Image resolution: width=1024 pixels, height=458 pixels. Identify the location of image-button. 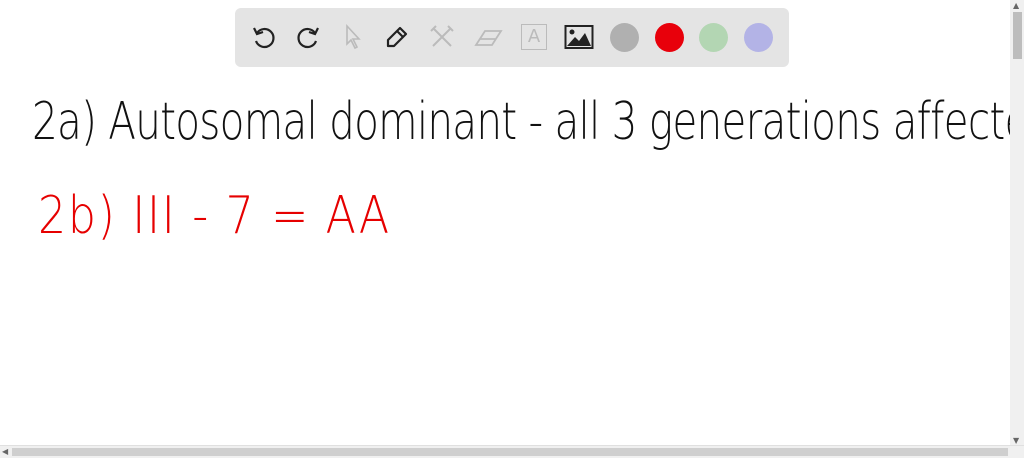
(579, 37).